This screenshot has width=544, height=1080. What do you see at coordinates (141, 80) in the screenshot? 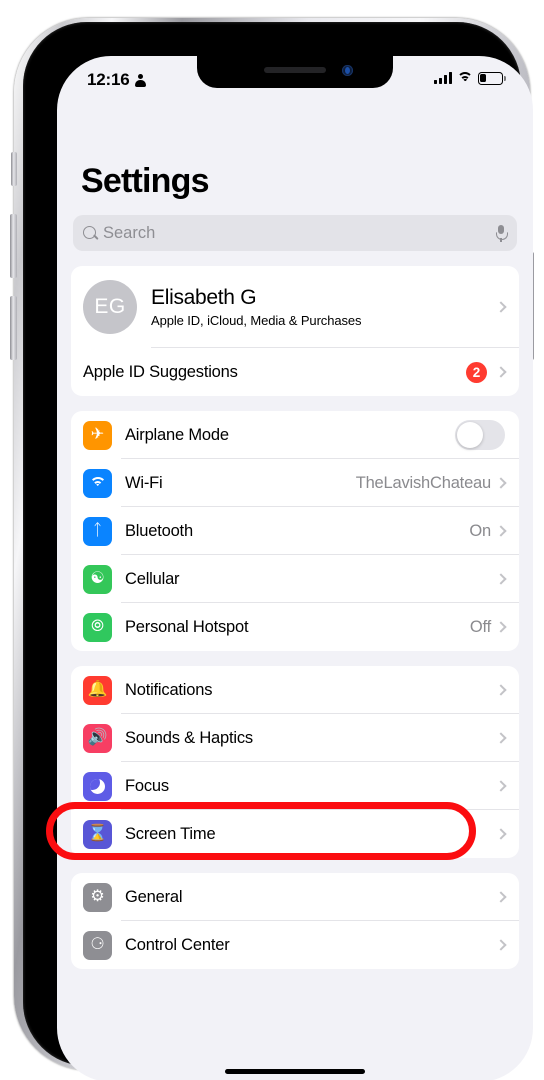
I see `person-icon` at bounding box center [141, 80].